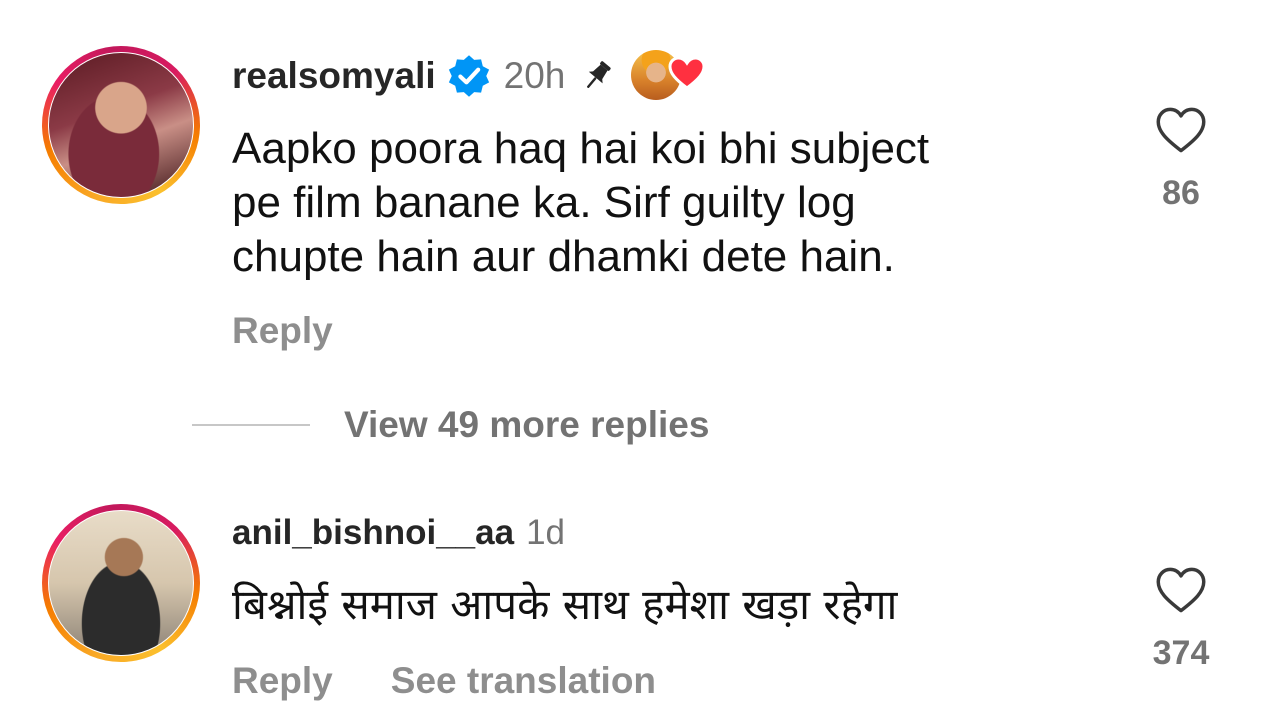 The image size is (1280, 720). Describe the element at coordinates (597, 76) in the screenshot. I see `pin-icon` at that location.